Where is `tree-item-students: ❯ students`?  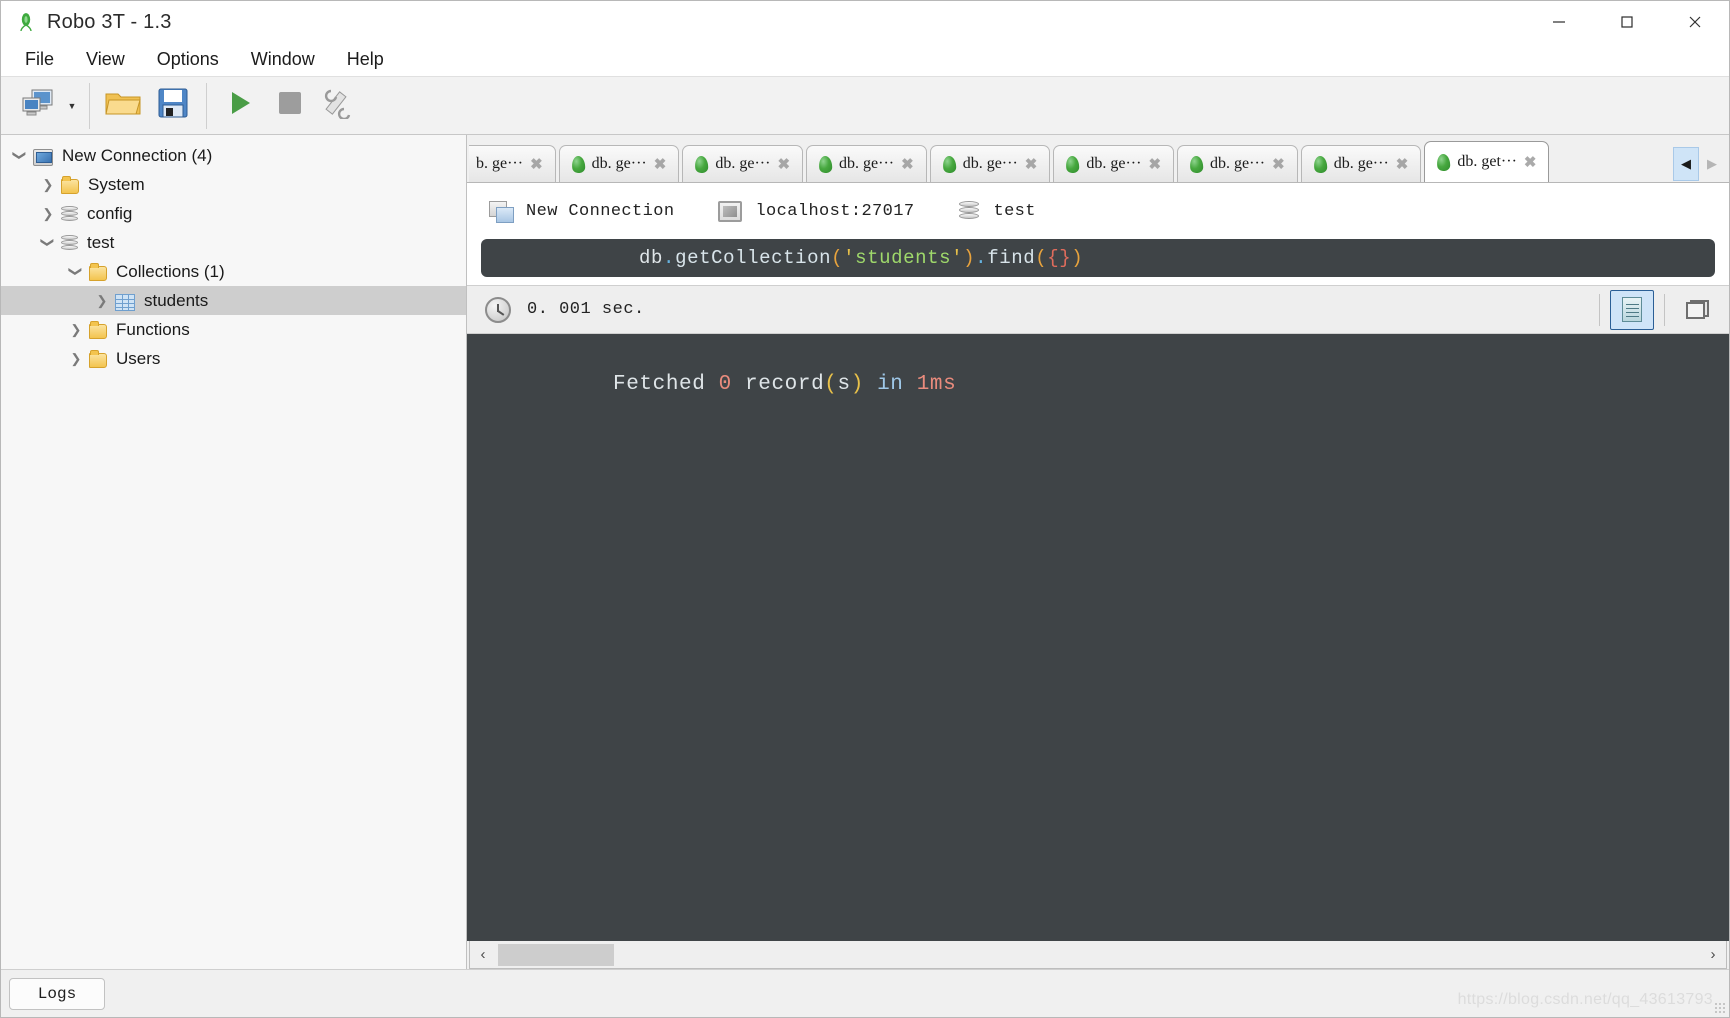
tree-item-students: ❯ students is located at coordinates (233, 300).